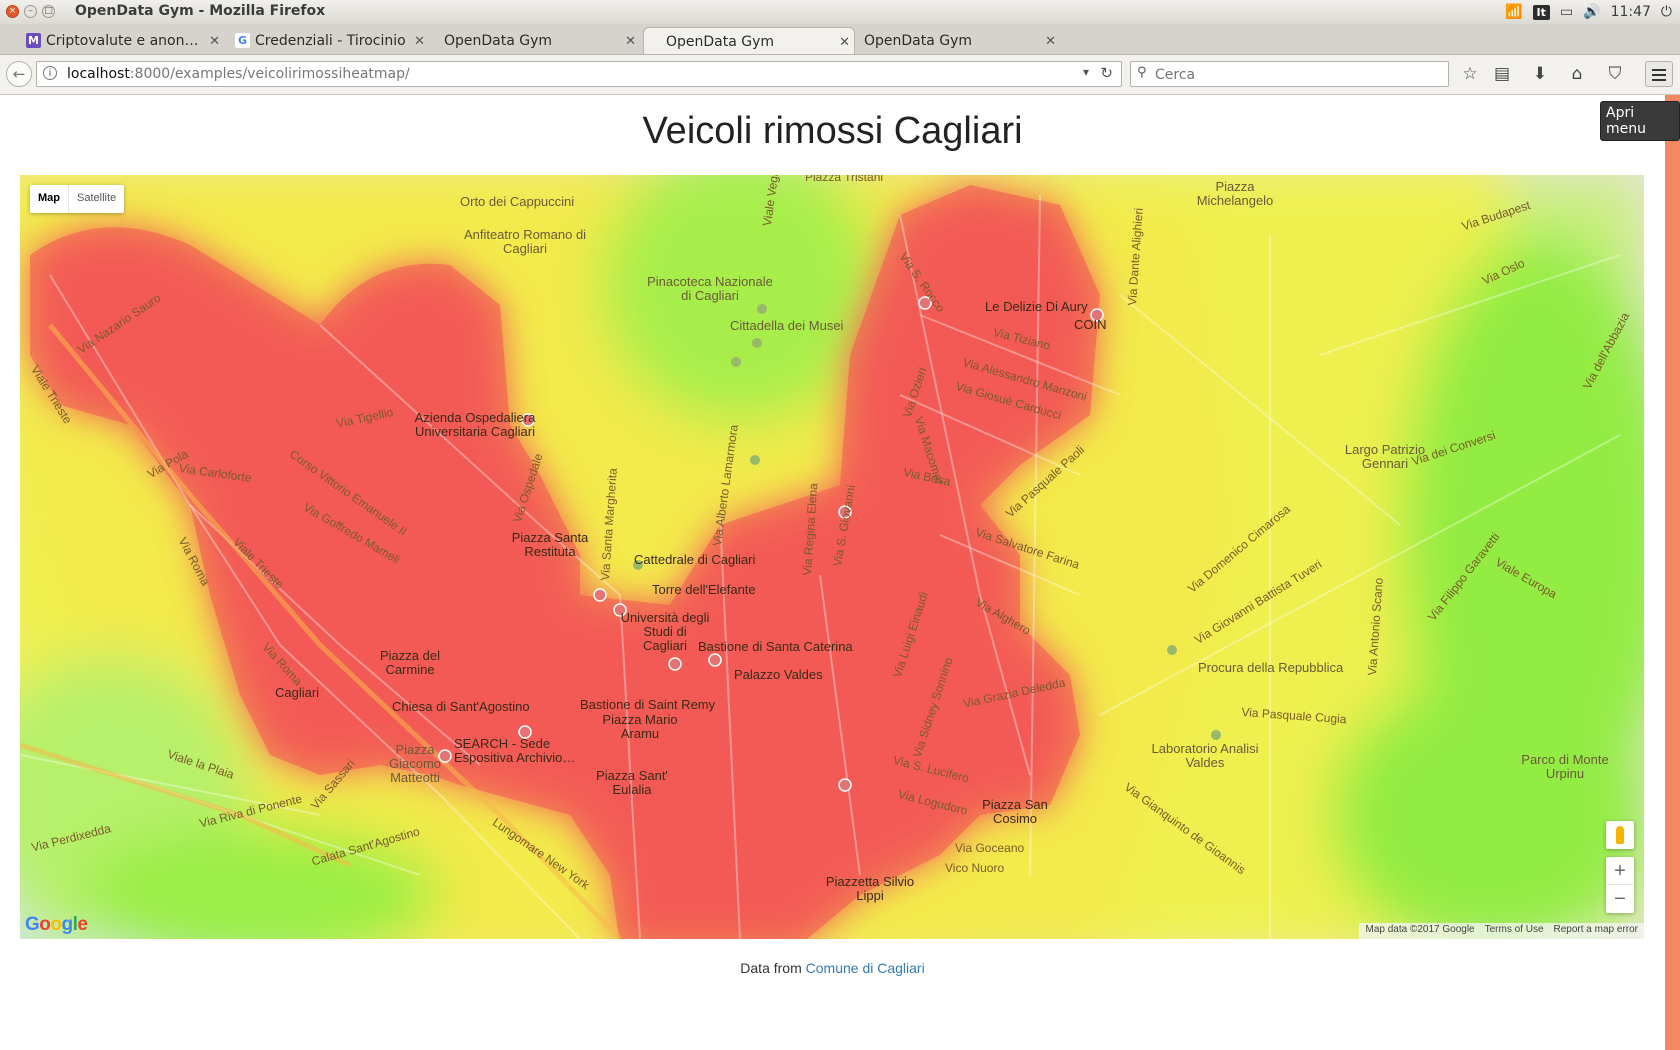 The width and height of the screenshot is (1680, 1050). I want to click on comune-di-cagliari-link: Comune di Cagliari, so click(865, 968).